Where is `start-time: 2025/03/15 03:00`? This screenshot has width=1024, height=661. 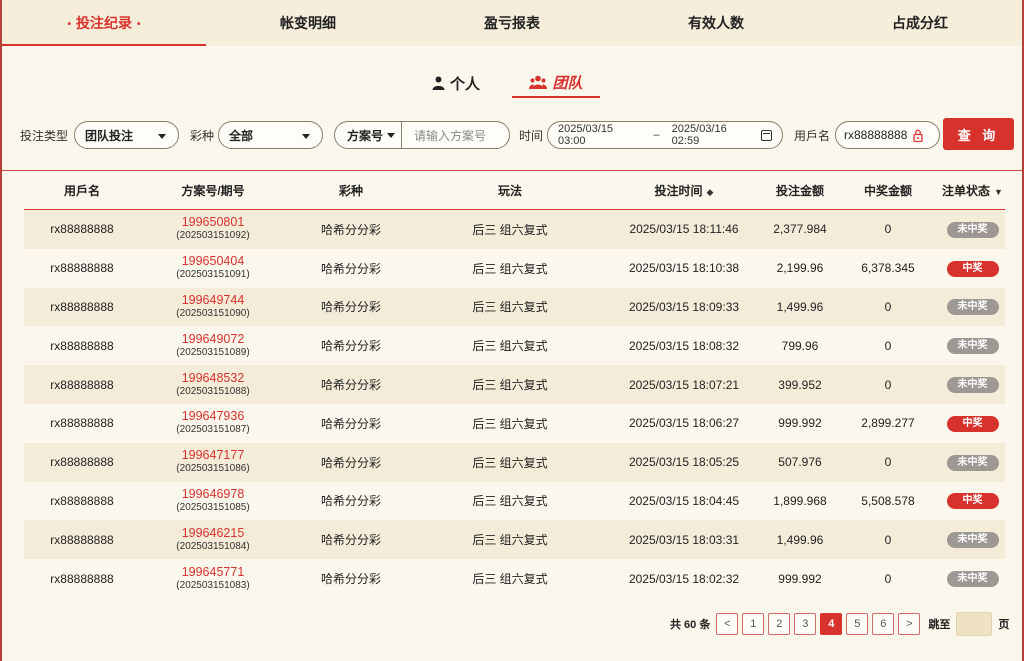 start-time: 2025/03/15 03:00 is located at coordinates (586, 135).